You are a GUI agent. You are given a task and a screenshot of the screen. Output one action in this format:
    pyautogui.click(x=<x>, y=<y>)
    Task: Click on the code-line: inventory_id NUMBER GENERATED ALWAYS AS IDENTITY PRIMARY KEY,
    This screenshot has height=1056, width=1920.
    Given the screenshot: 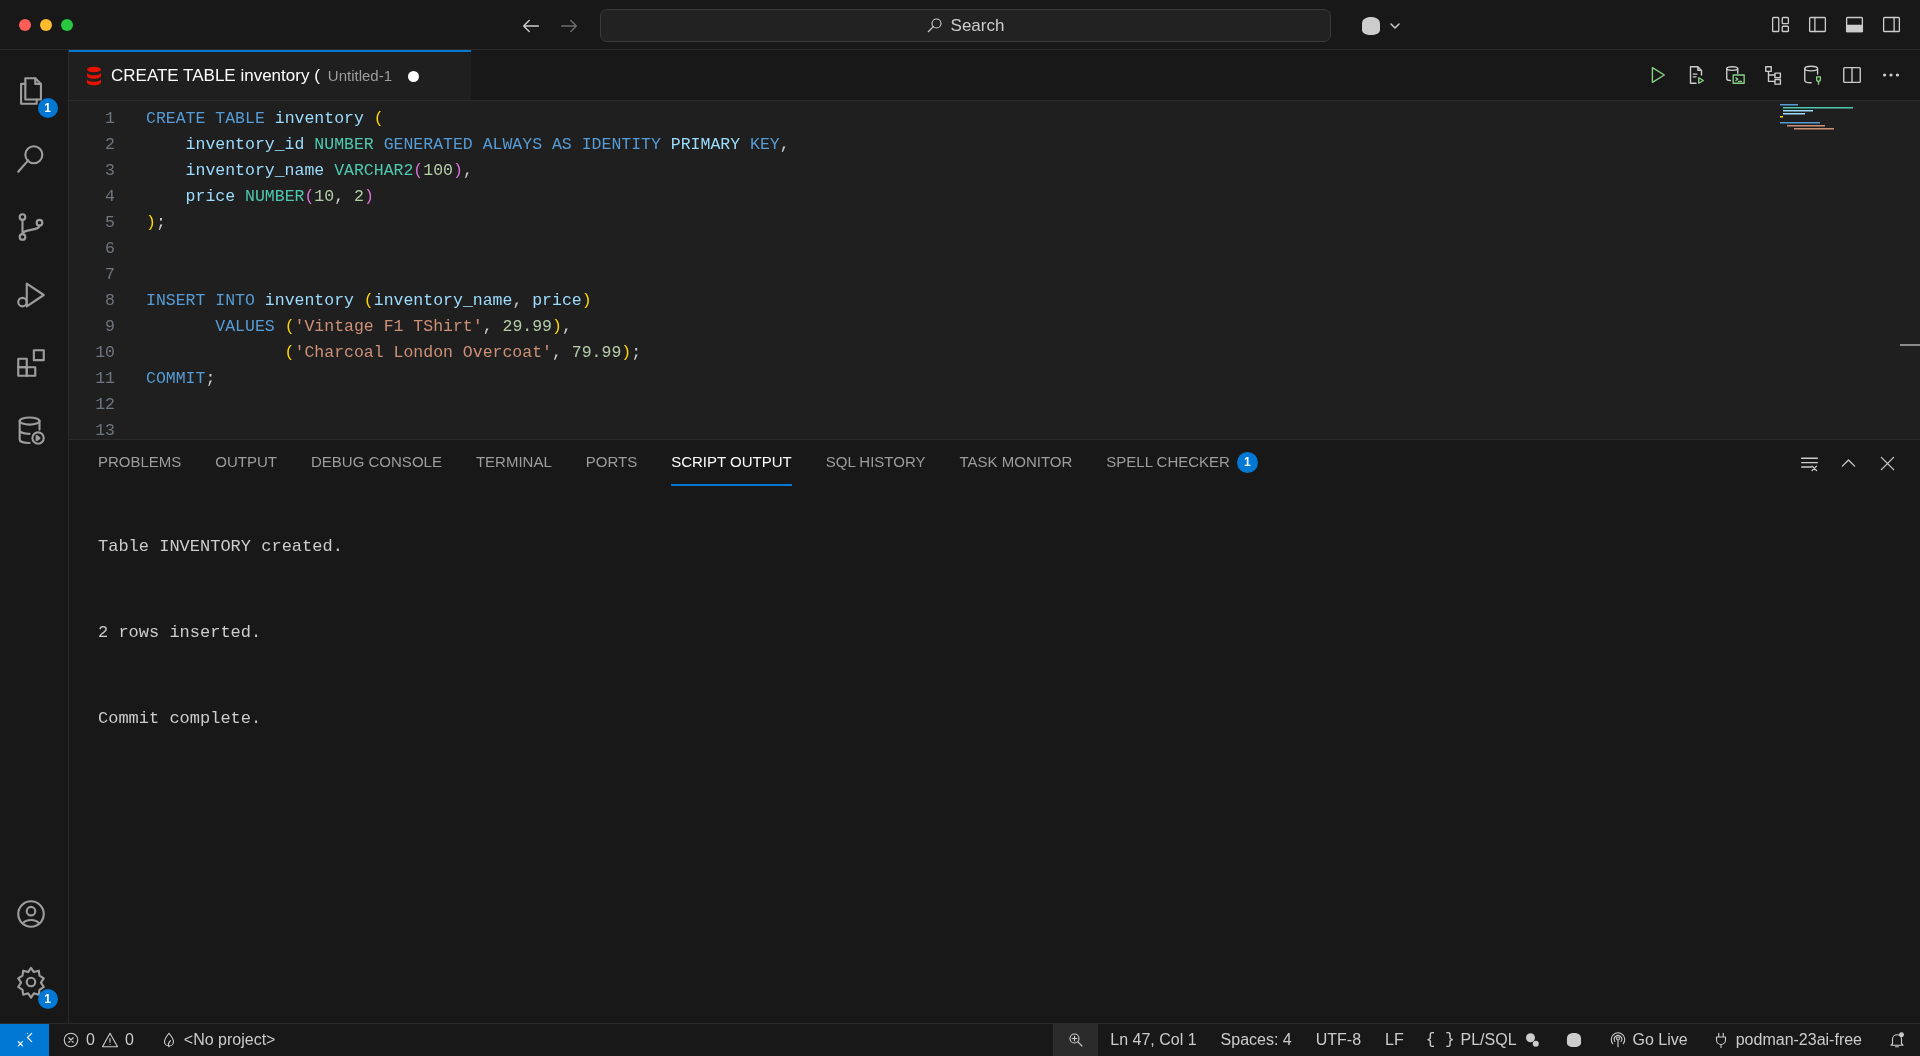 What is the action you would take?
    pyautogui.click(x=487, y=144)
    